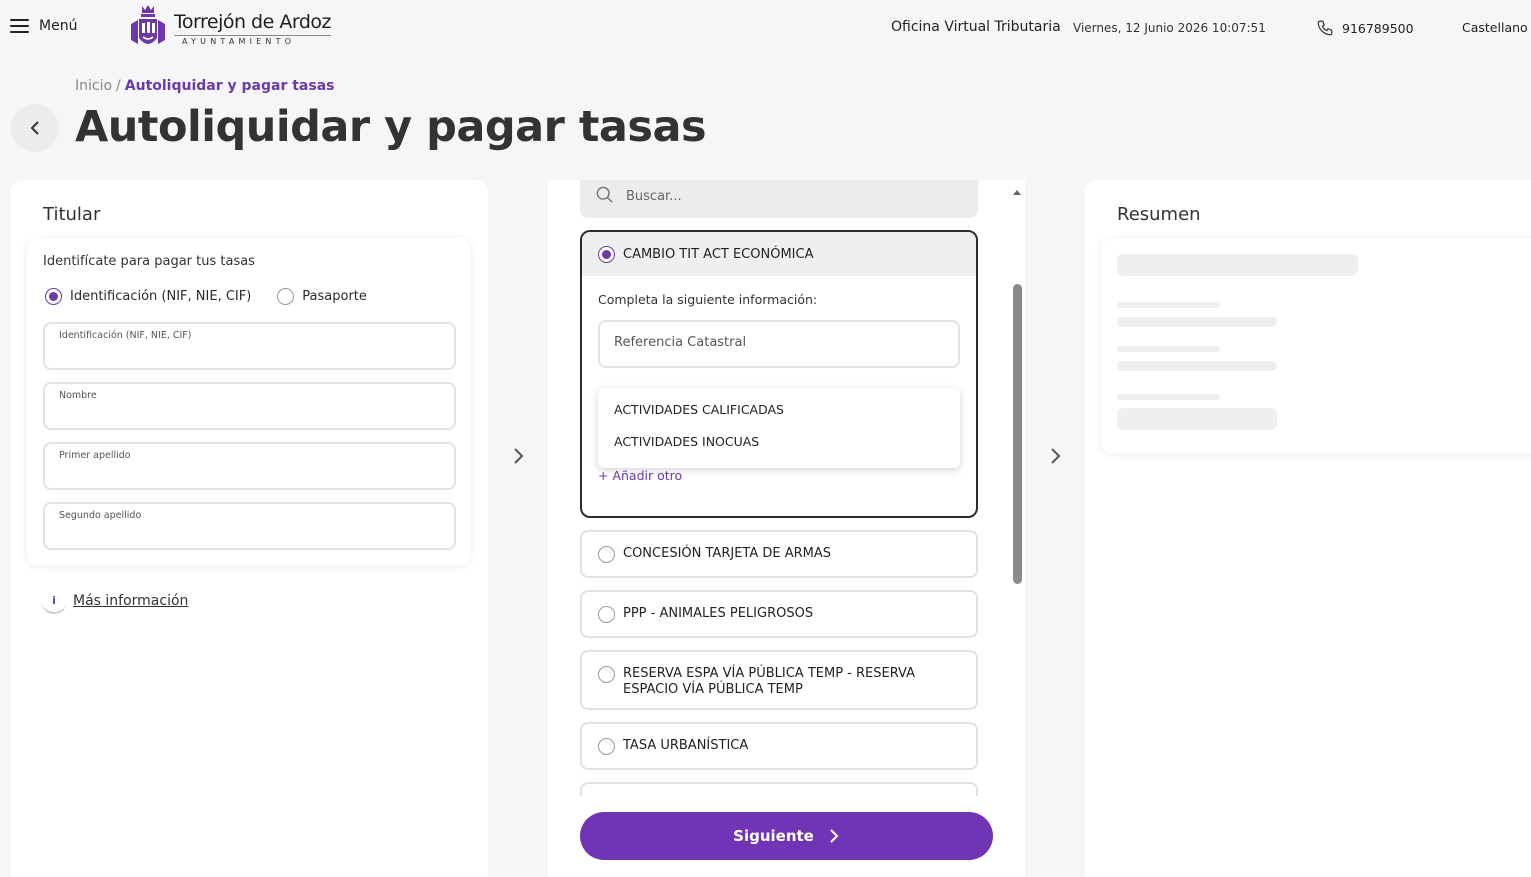 The width and height of the screenshot is (1531, 877). Describe the element at coordinates (252, 21) in the screenshot. I see `logo-name: Torrejón de Ardoz` at that location.